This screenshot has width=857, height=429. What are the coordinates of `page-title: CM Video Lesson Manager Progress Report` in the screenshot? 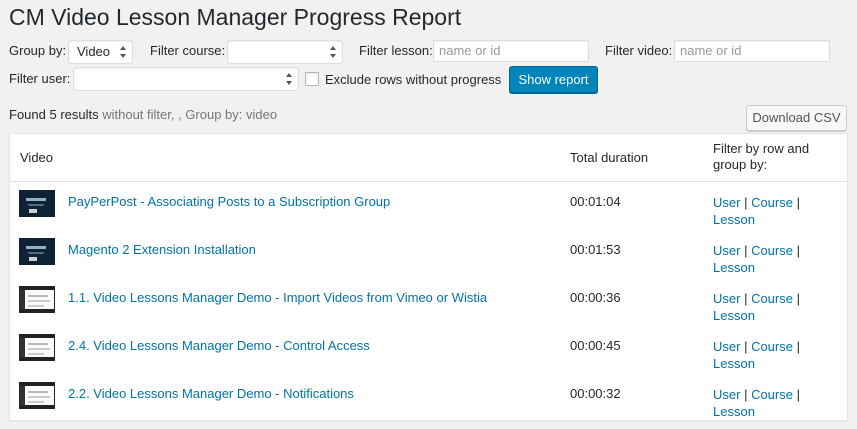 It's located at (235, 17).